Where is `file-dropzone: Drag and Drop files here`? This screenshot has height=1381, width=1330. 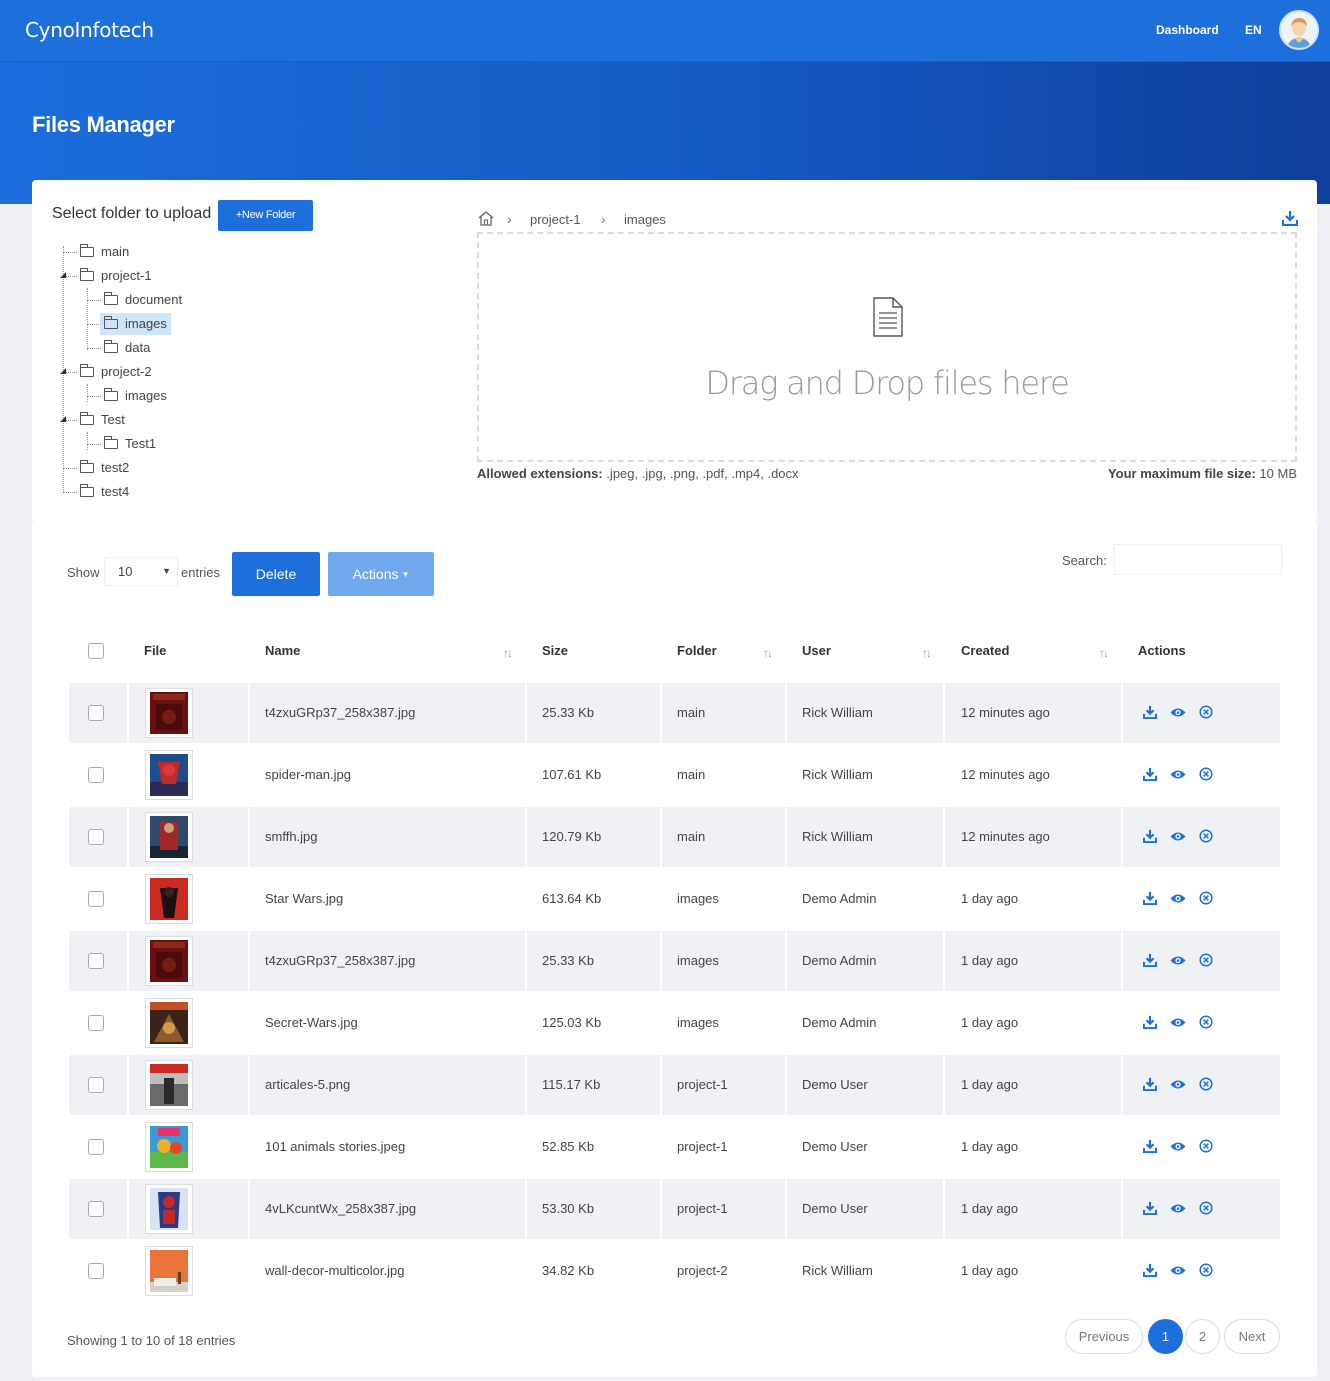
file-dropzone: Drag and Drop files here is located at coordinates (887, 347).